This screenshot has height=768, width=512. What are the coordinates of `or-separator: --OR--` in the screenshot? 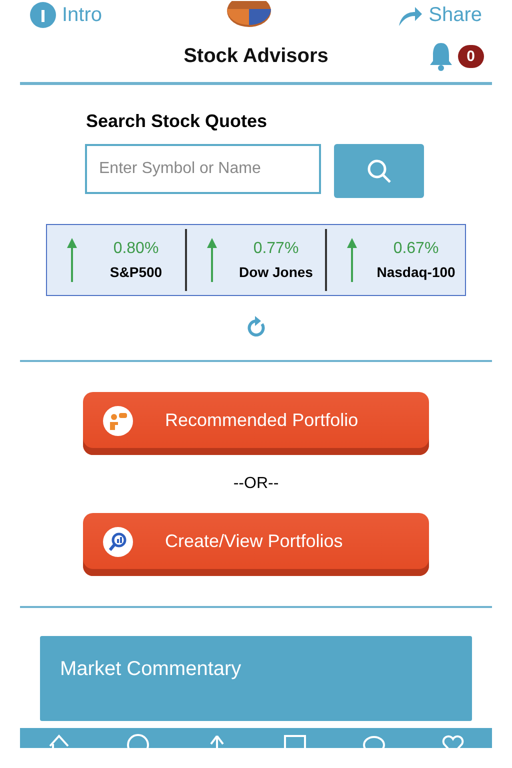 It's located at (256, 484).